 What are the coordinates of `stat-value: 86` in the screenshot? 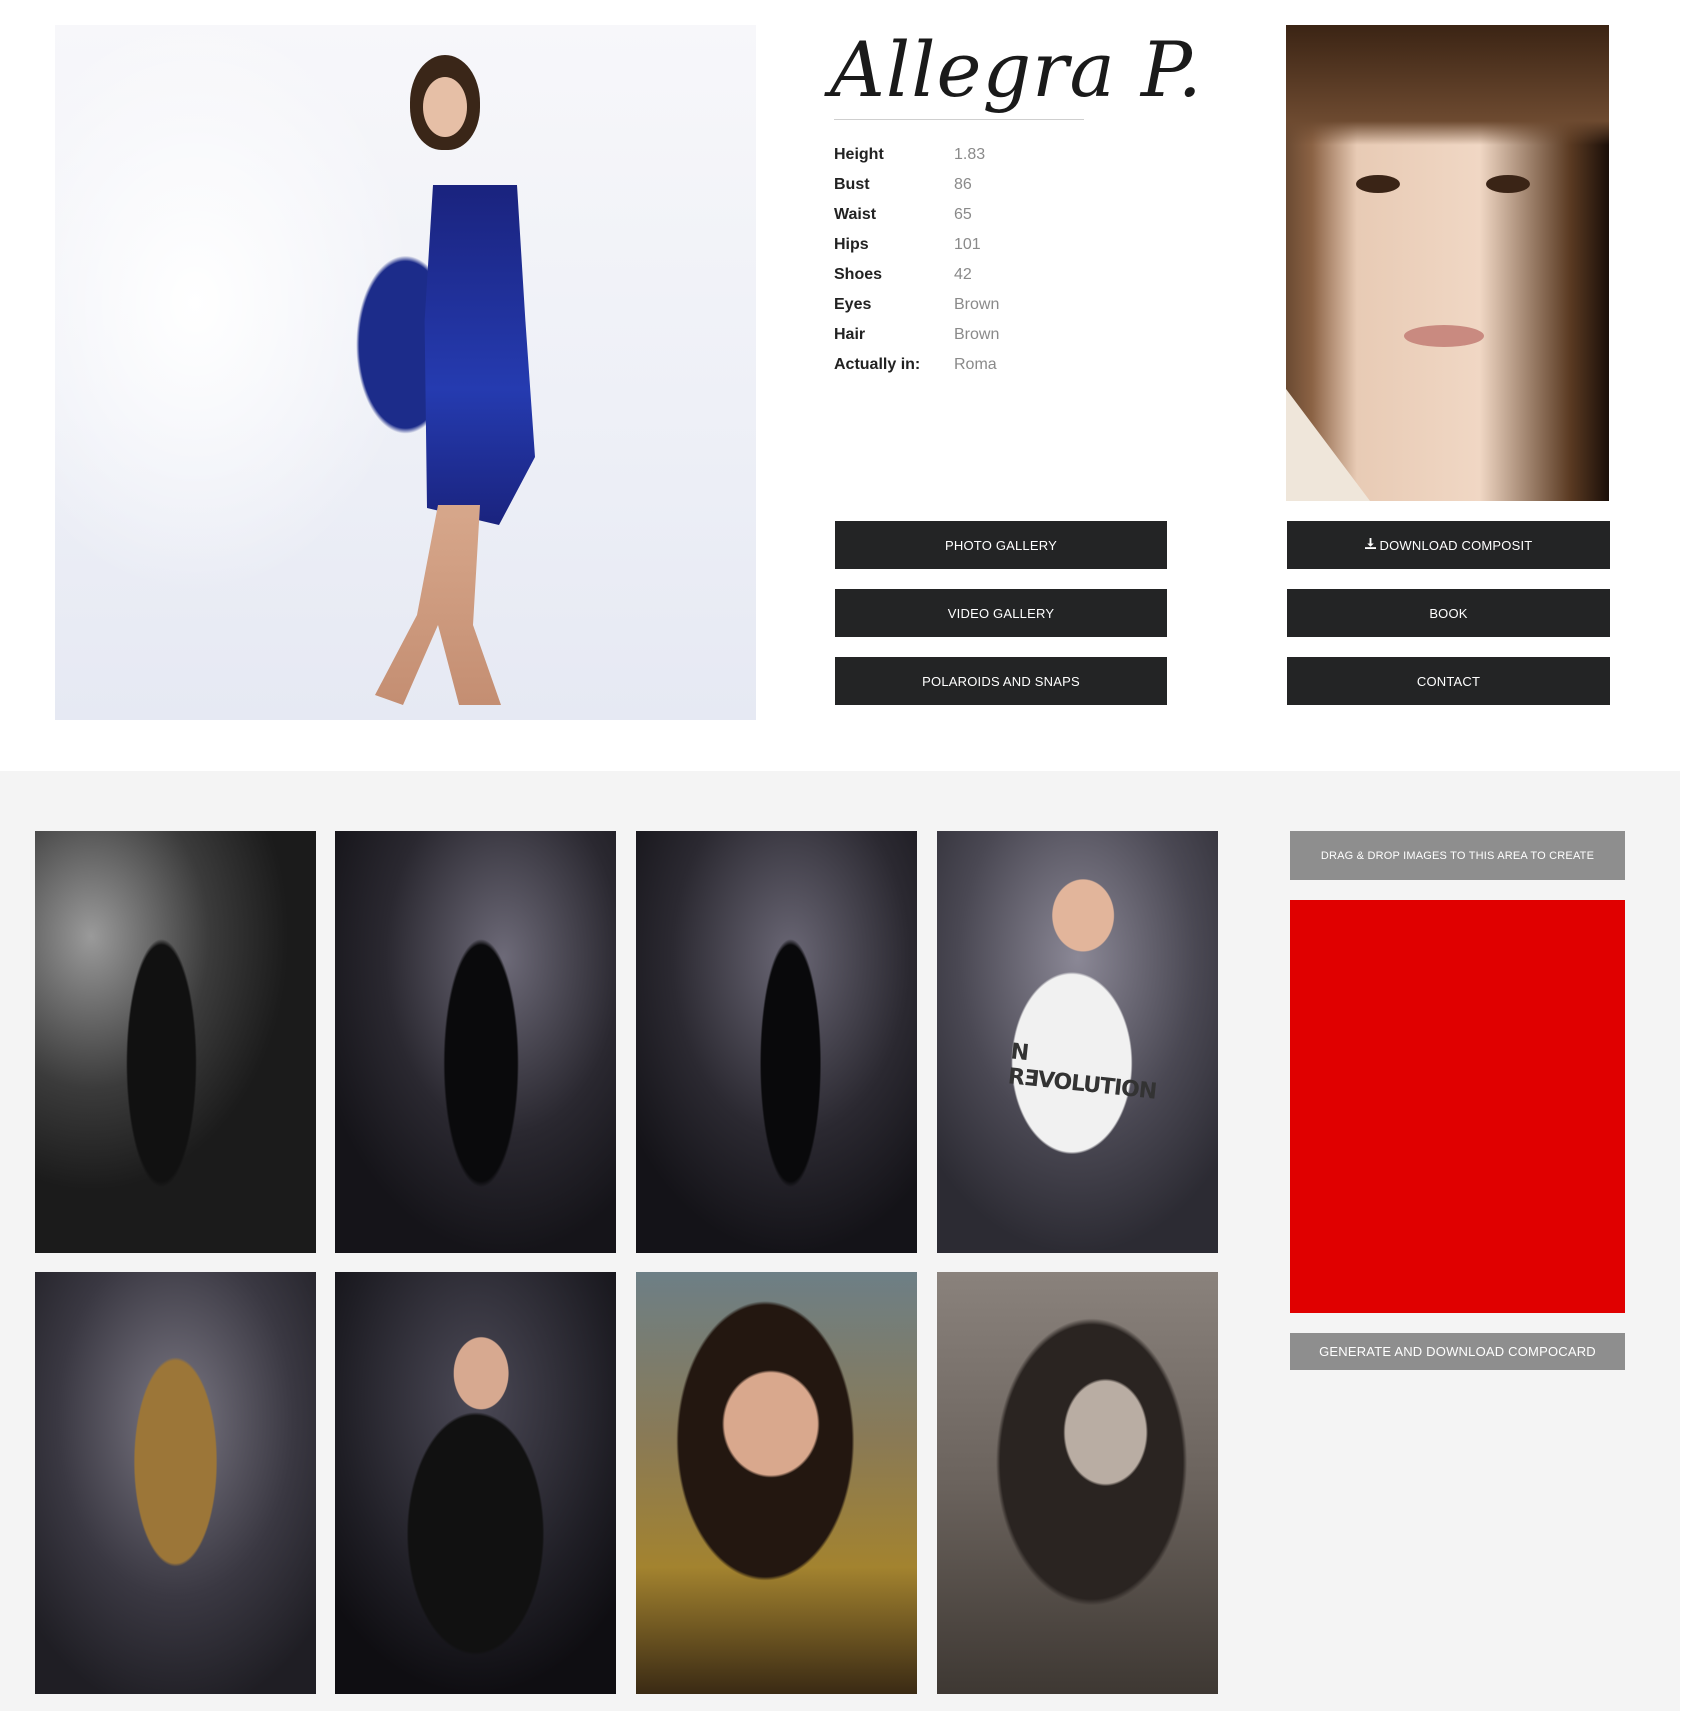 It's located at (963, 184).